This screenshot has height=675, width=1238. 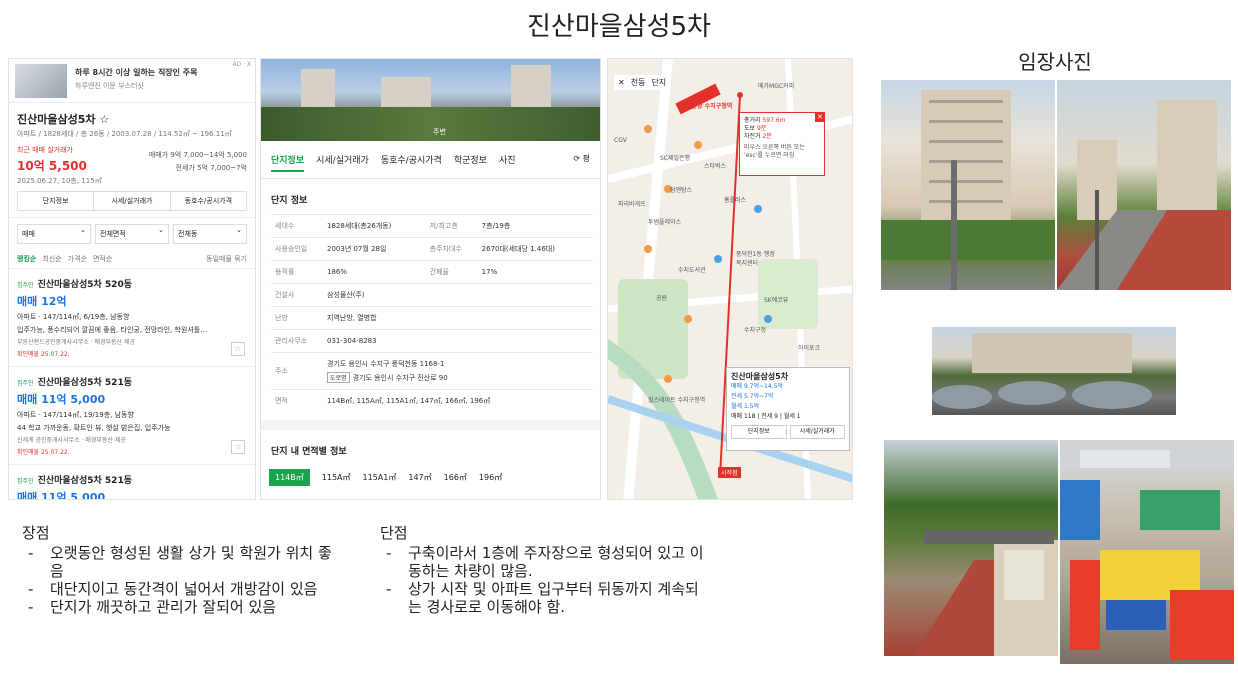 What do you see at coordinates (43, 354) in the screenshot?
I see `listing-confirmed: 확인매물 25.07.22.` at bounding box center [43, 354].